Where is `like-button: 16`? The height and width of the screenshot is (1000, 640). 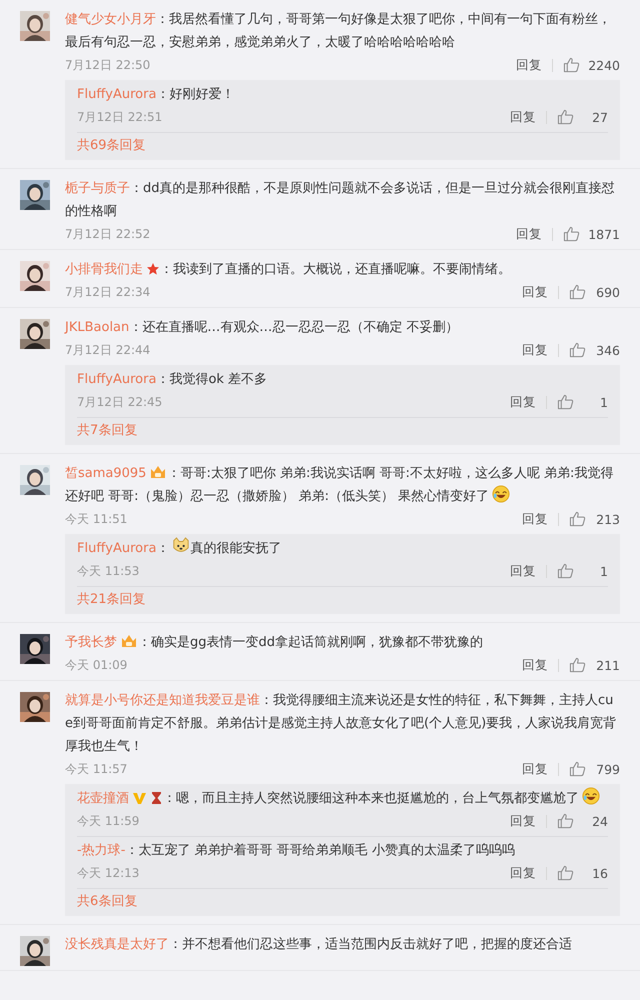 like-button: 16 is located at coordinates (582, 873).